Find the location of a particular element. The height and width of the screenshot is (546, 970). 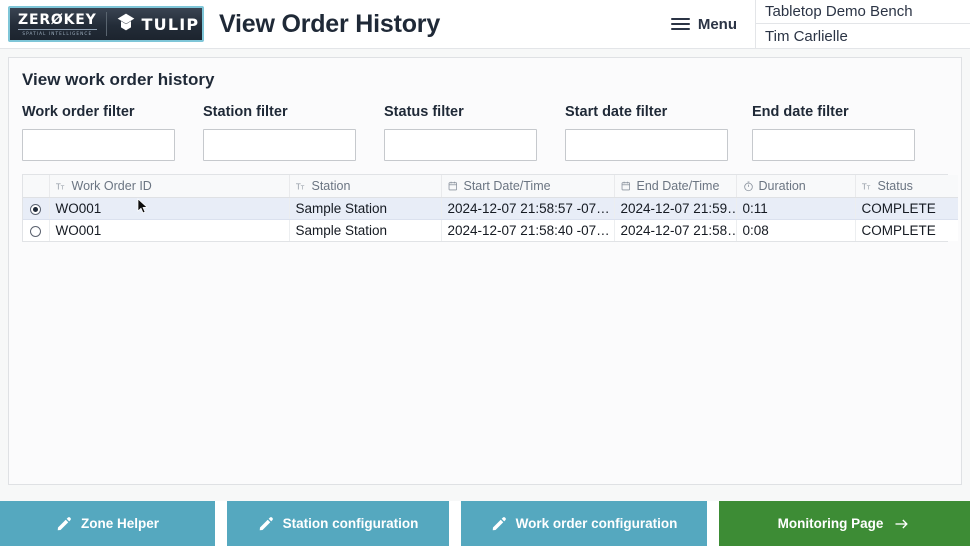

filter-end-date-label: End date filter is located at coordinates (800, 112).